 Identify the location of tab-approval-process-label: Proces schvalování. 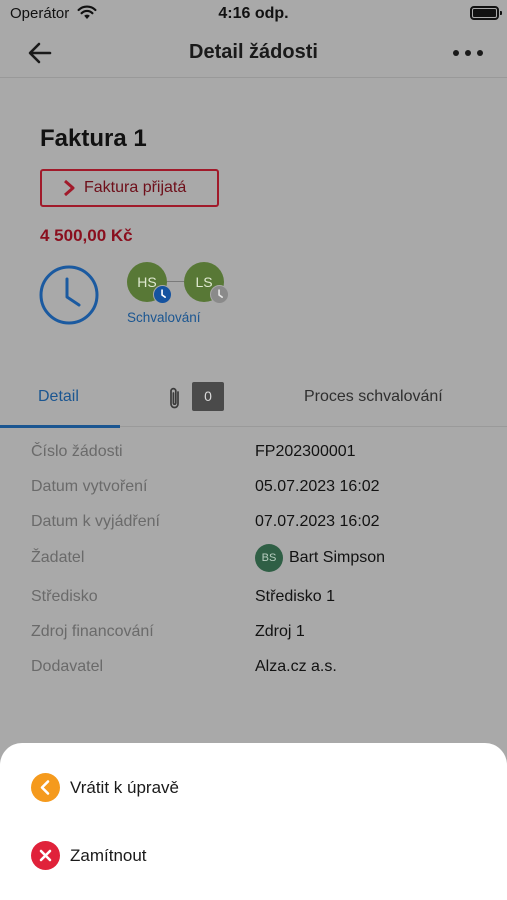
(373, 396).